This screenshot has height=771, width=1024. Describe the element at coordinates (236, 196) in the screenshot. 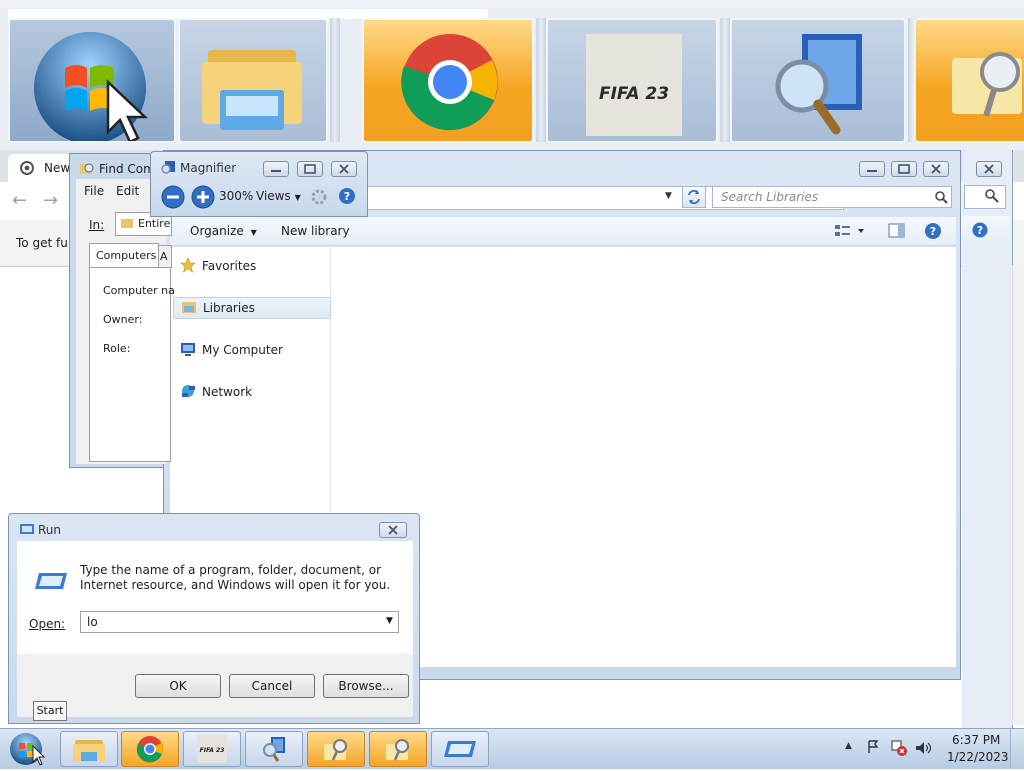

I see `zoom-level: 300%` at that location.